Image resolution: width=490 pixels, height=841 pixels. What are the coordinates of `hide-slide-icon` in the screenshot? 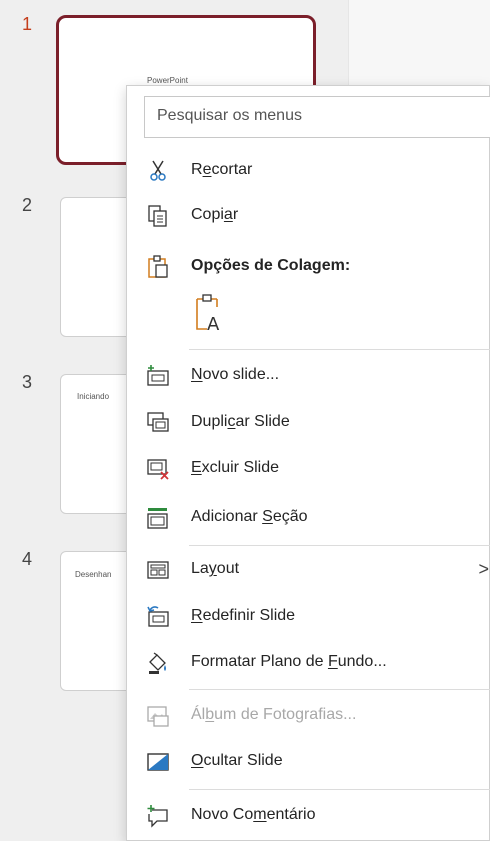 It's located at (158, 762).